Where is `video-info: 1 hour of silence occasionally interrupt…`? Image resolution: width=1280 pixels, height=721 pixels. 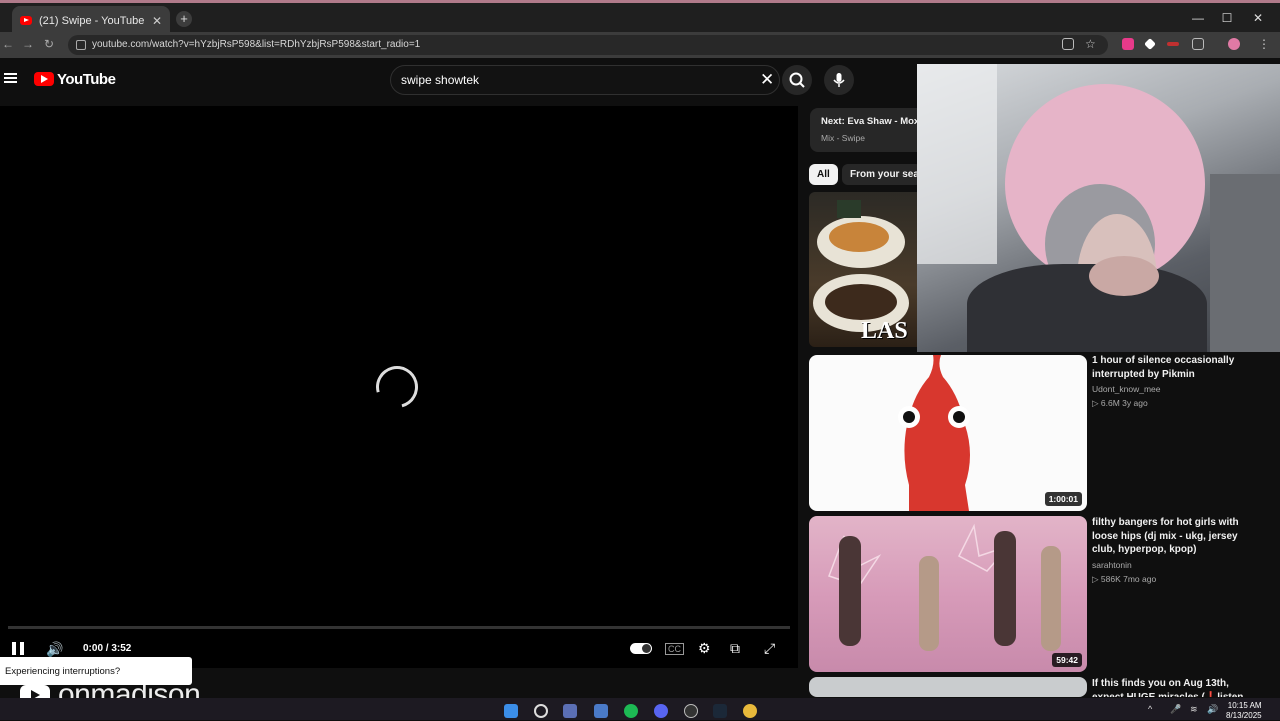 video-info: 1 hour of silence occasionally interrupt… is located at coordinates (1172, 381).